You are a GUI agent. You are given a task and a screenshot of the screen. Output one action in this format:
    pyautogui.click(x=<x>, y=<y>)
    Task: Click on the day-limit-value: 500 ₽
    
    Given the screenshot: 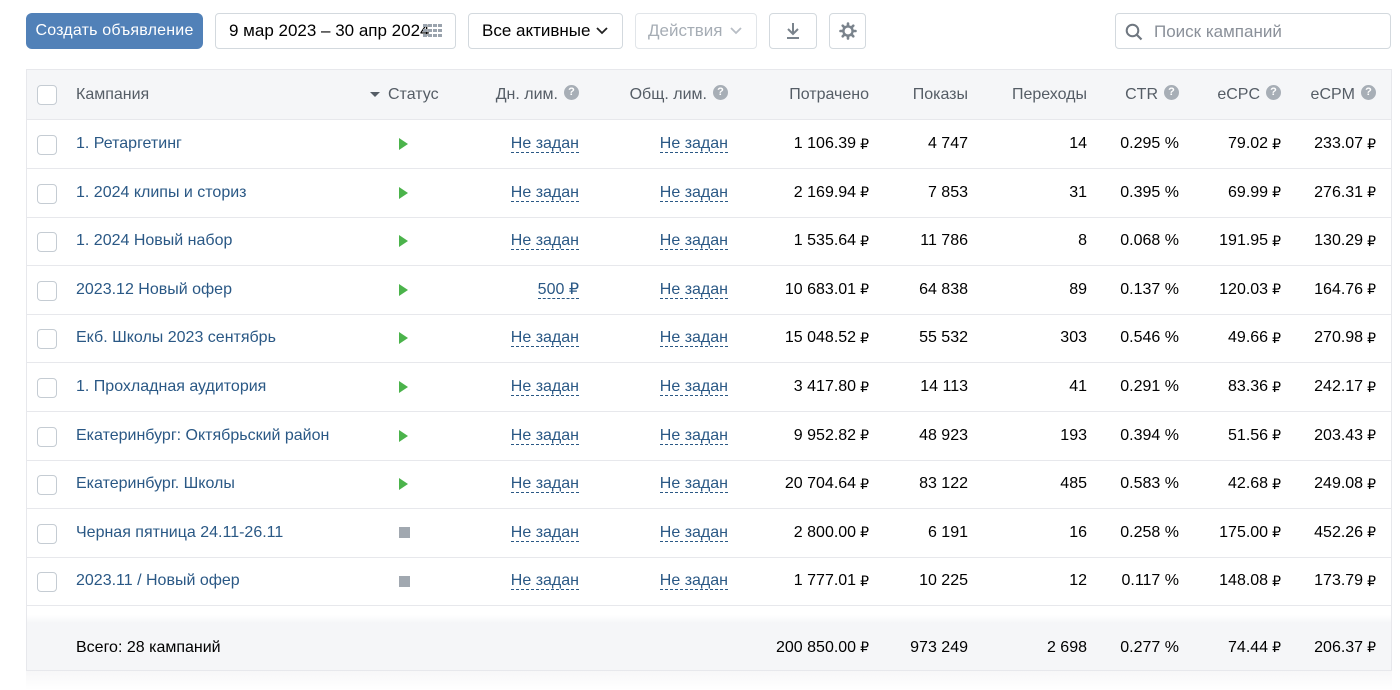 What is the action you would take?
    pyautogui.click(x=558, y=290)
    